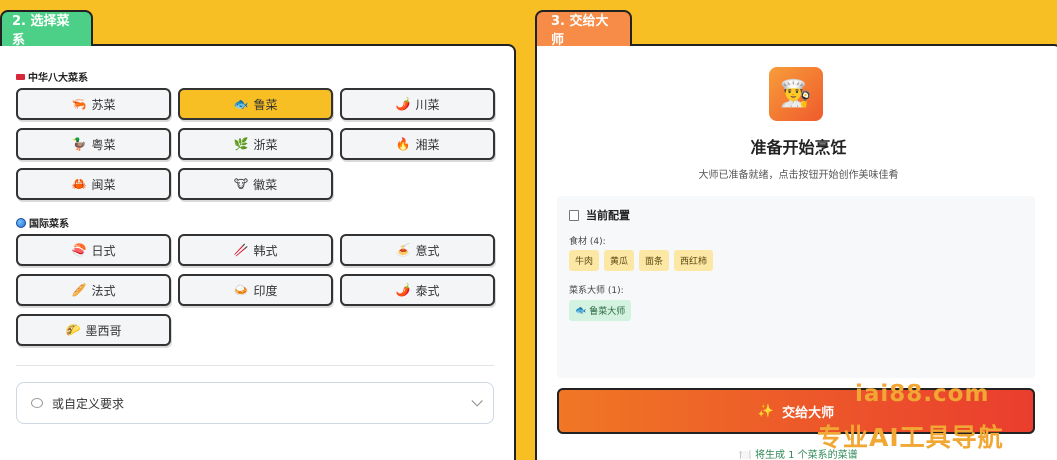 This screenshot has height=460, width=1057. What do you see at coordinates (79, 144) in the screenshot?
I see `duck-icon: 🦆` at bounding box center [79, 144].